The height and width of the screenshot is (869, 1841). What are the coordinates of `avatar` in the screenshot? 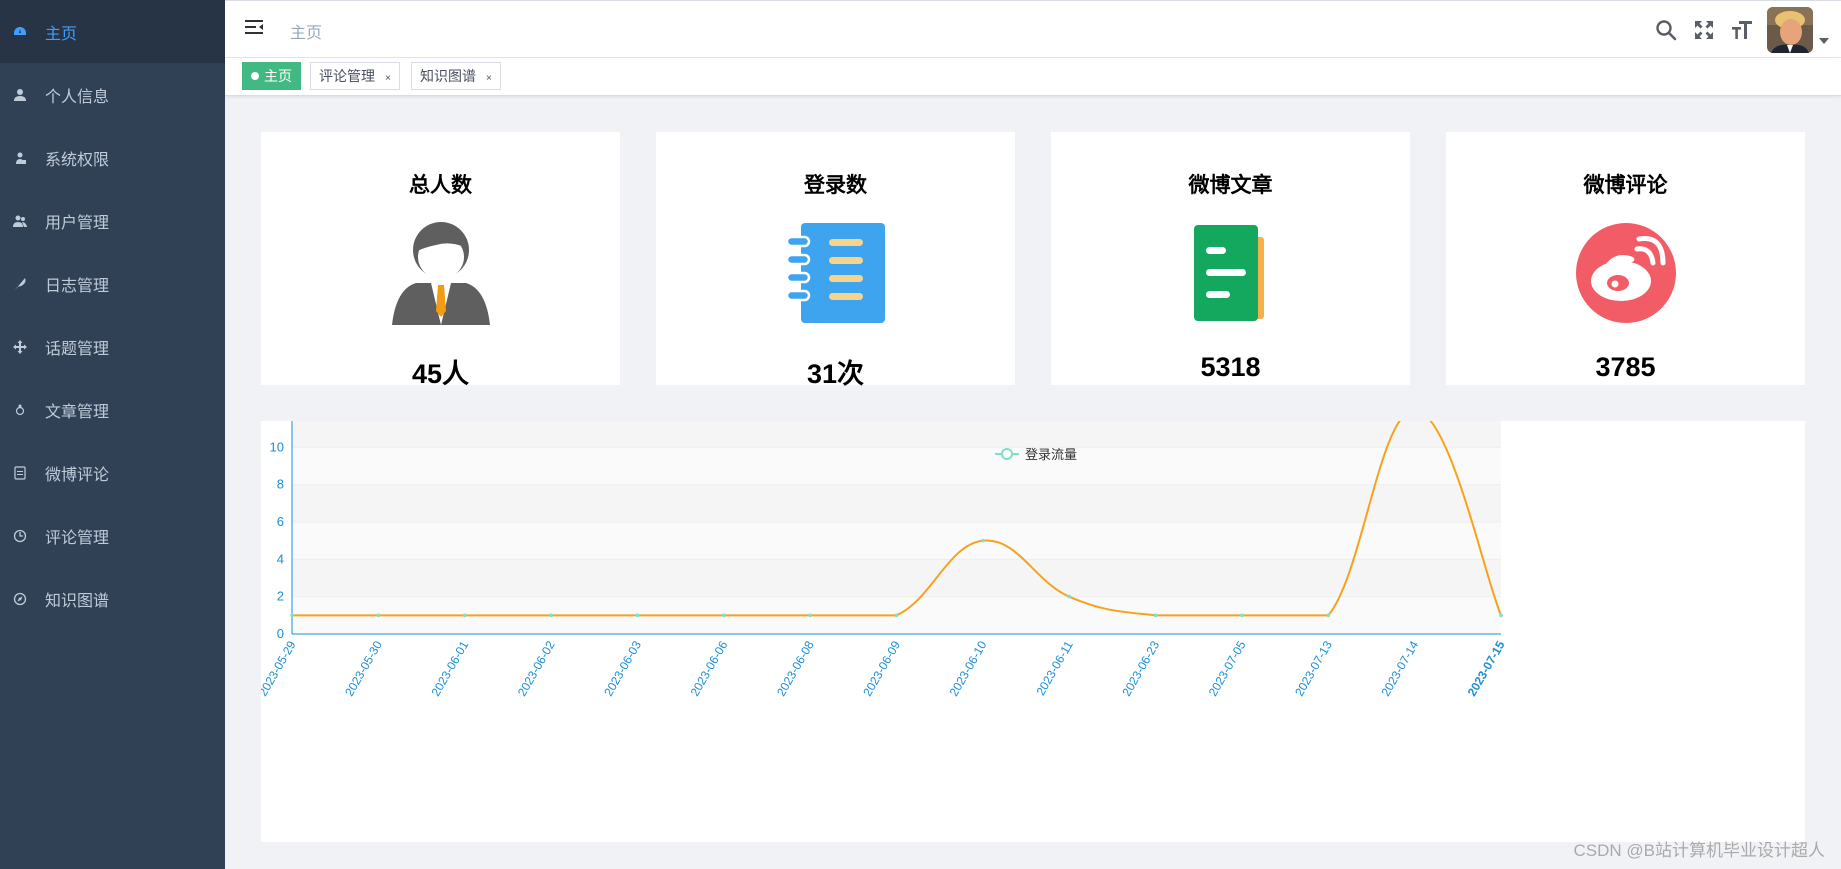 It's located at (1790, 30).